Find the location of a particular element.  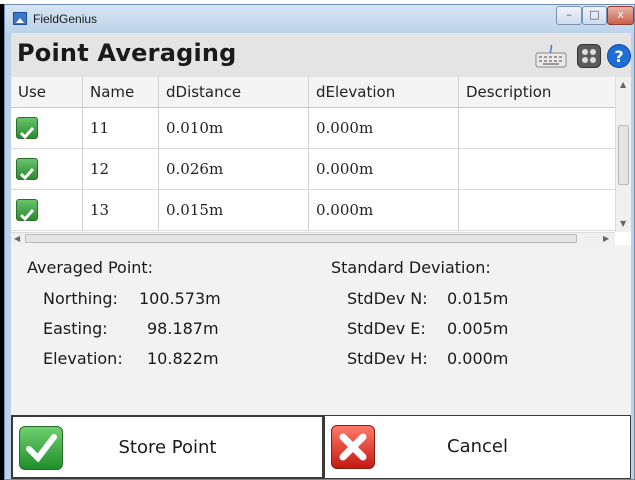

scroll-up-arrow-icon: ▲ is located at coordinates (623, 85).